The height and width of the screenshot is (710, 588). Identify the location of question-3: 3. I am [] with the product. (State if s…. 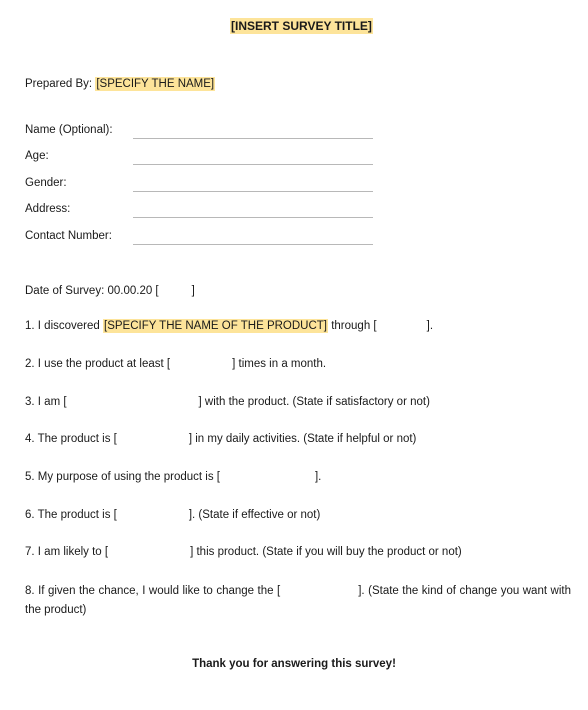
(227, 402).